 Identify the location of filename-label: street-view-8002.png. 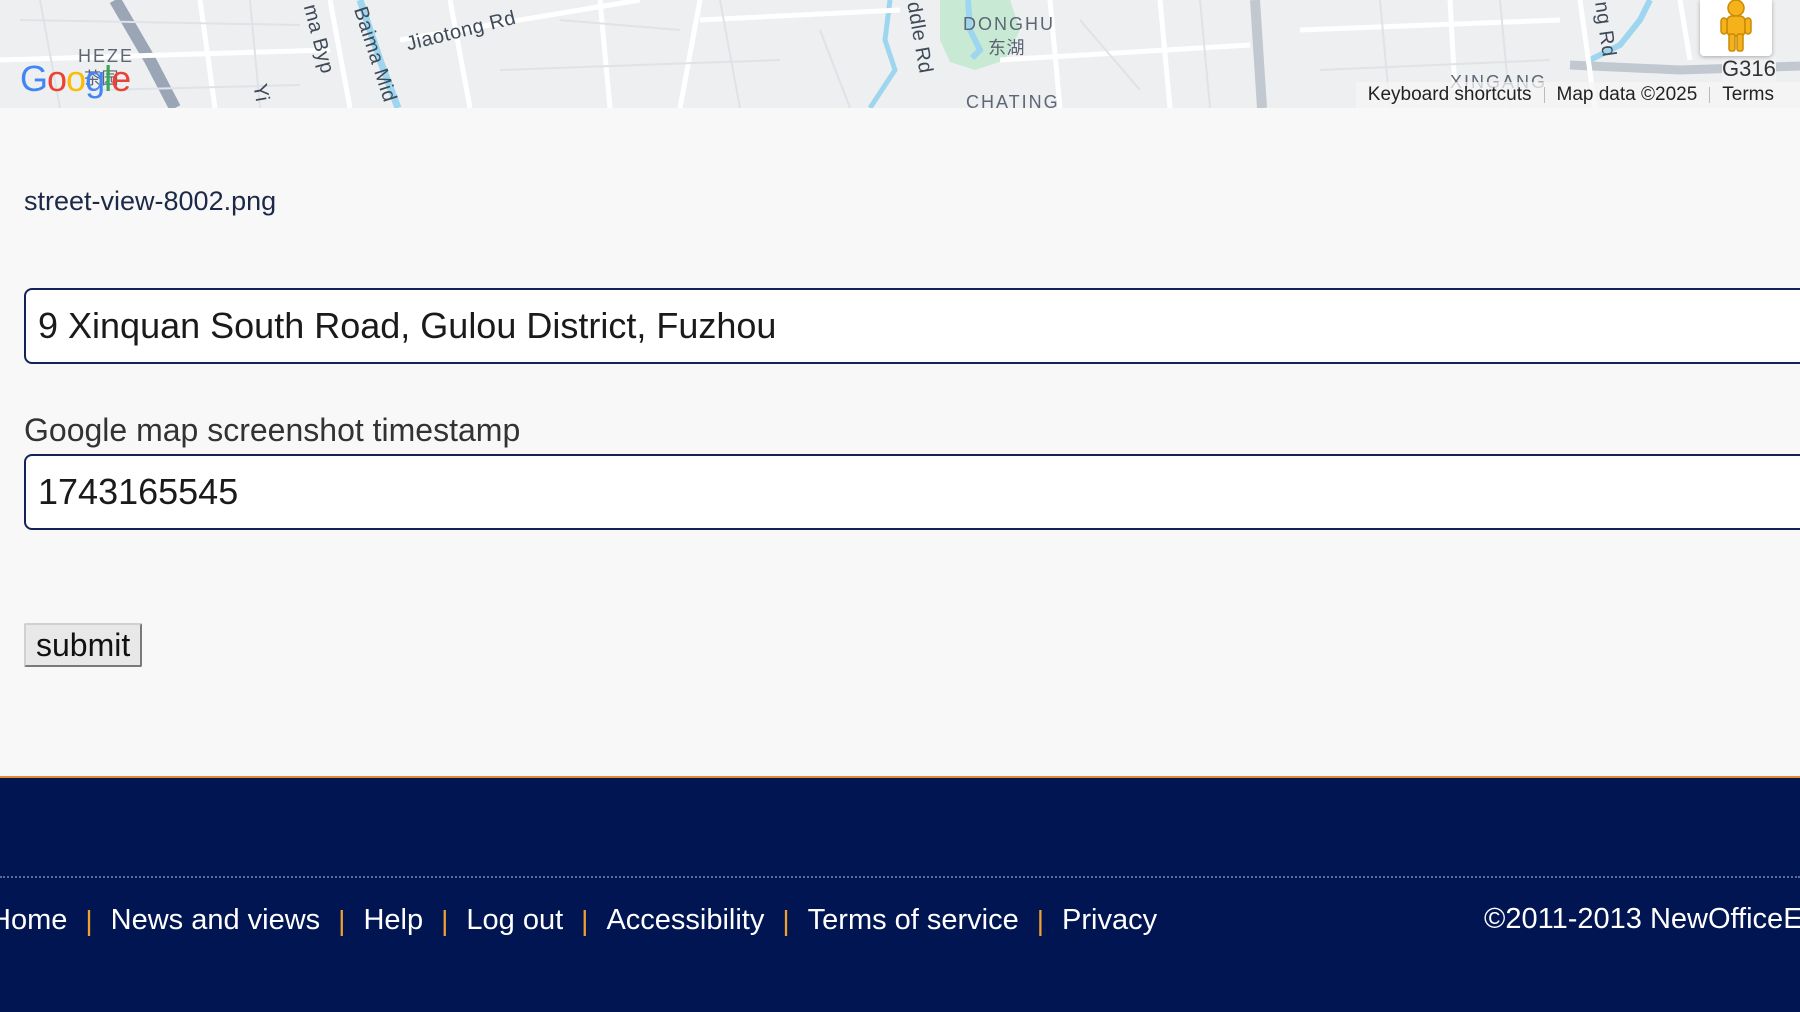
(150, 201).